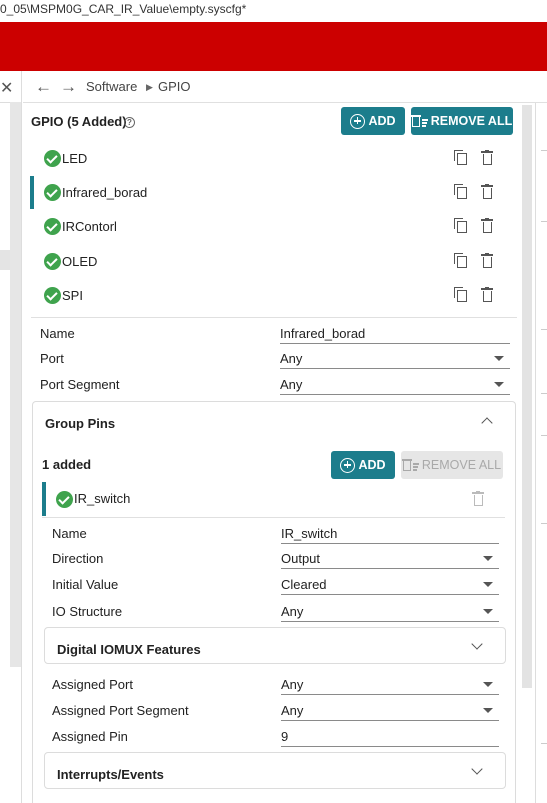  I want to click on window-title: 0_05\MSPM0G_CAR_IR_Value\empty.syscfg*, so click(273, 11).